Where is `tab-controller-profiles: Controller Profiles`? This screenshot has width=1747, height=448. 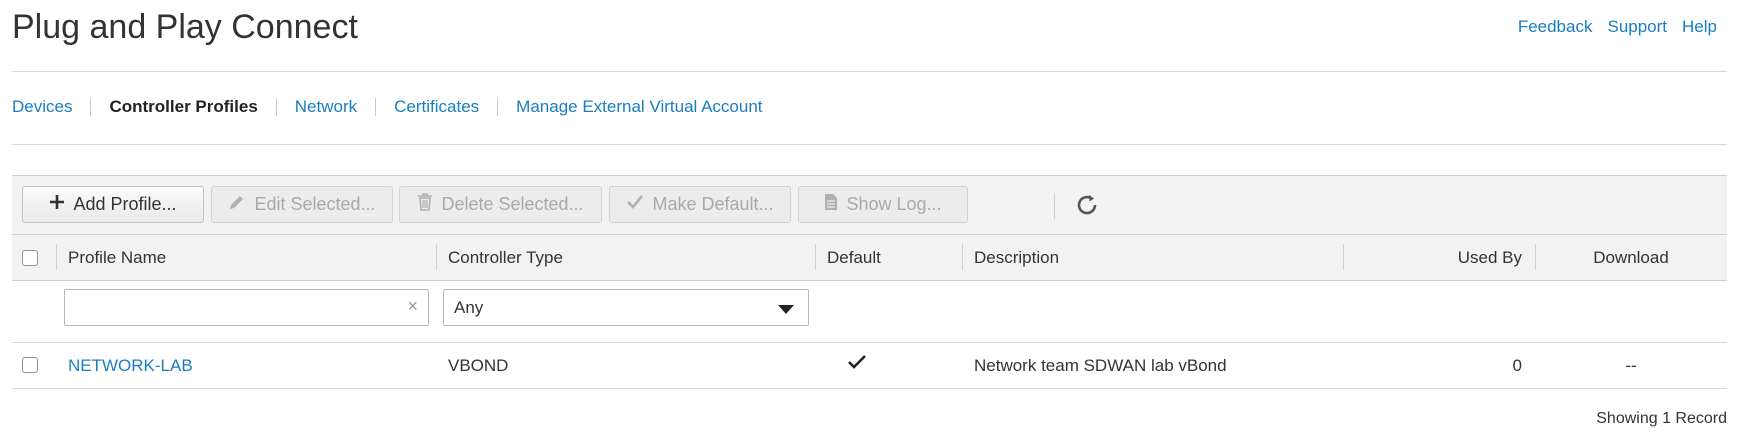
tab-controller-profiles: Controller Profiles is located at coordinates (183, 107).